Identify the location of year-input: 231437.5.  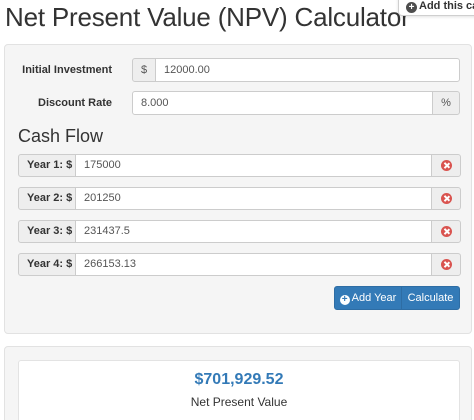
(253, 231).